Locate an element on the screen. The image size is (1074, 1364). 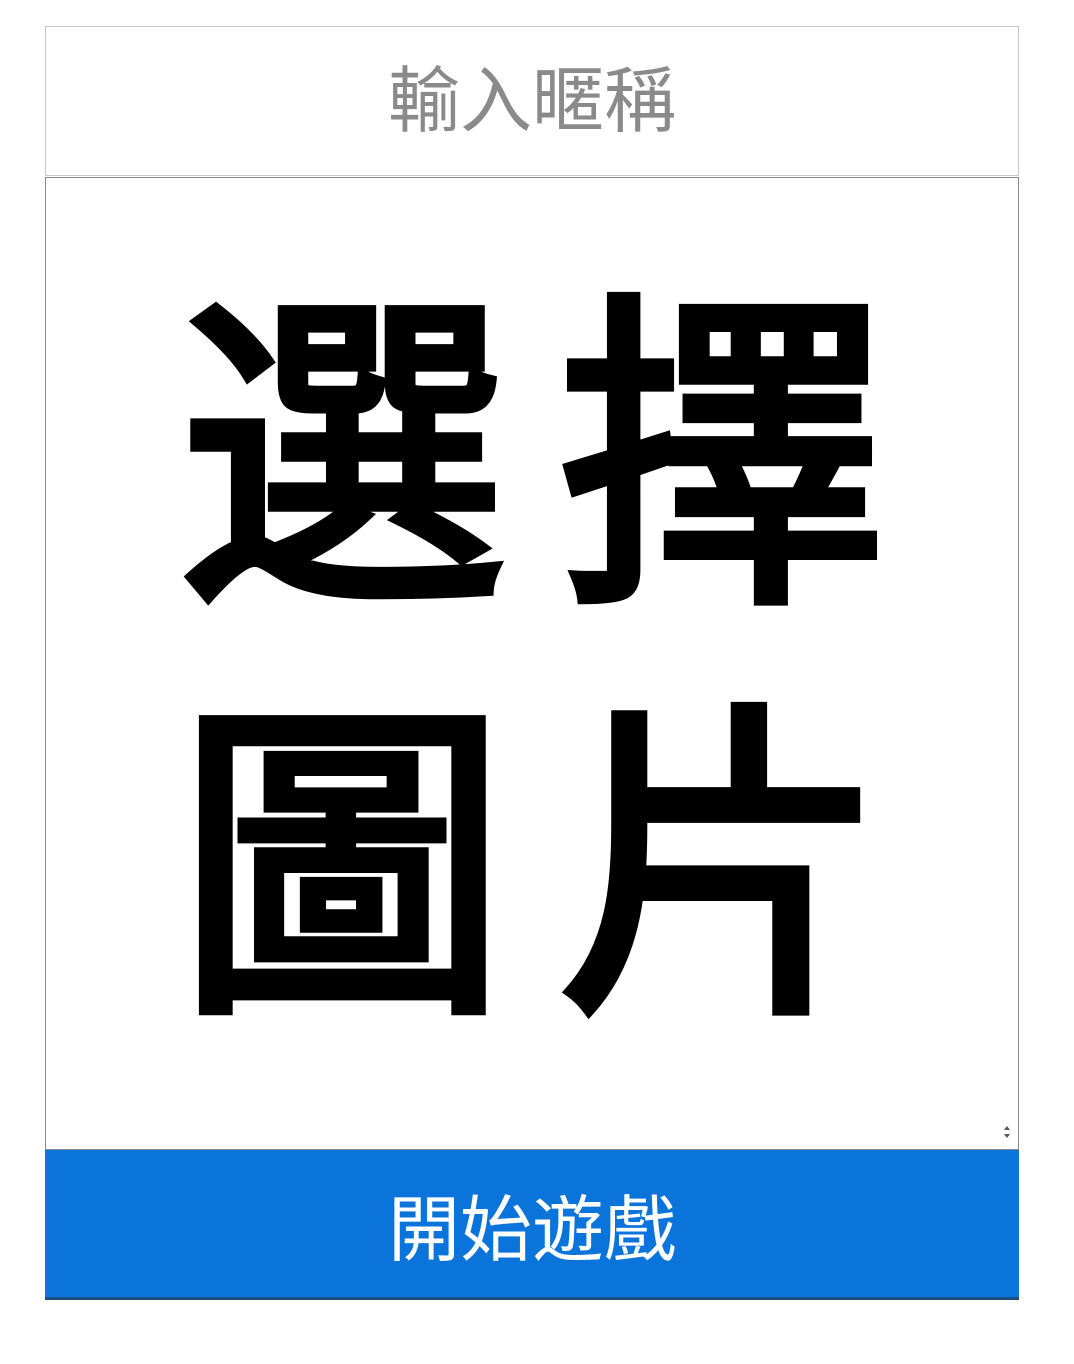
nickname-field-container is located at coordinates (532, 101).